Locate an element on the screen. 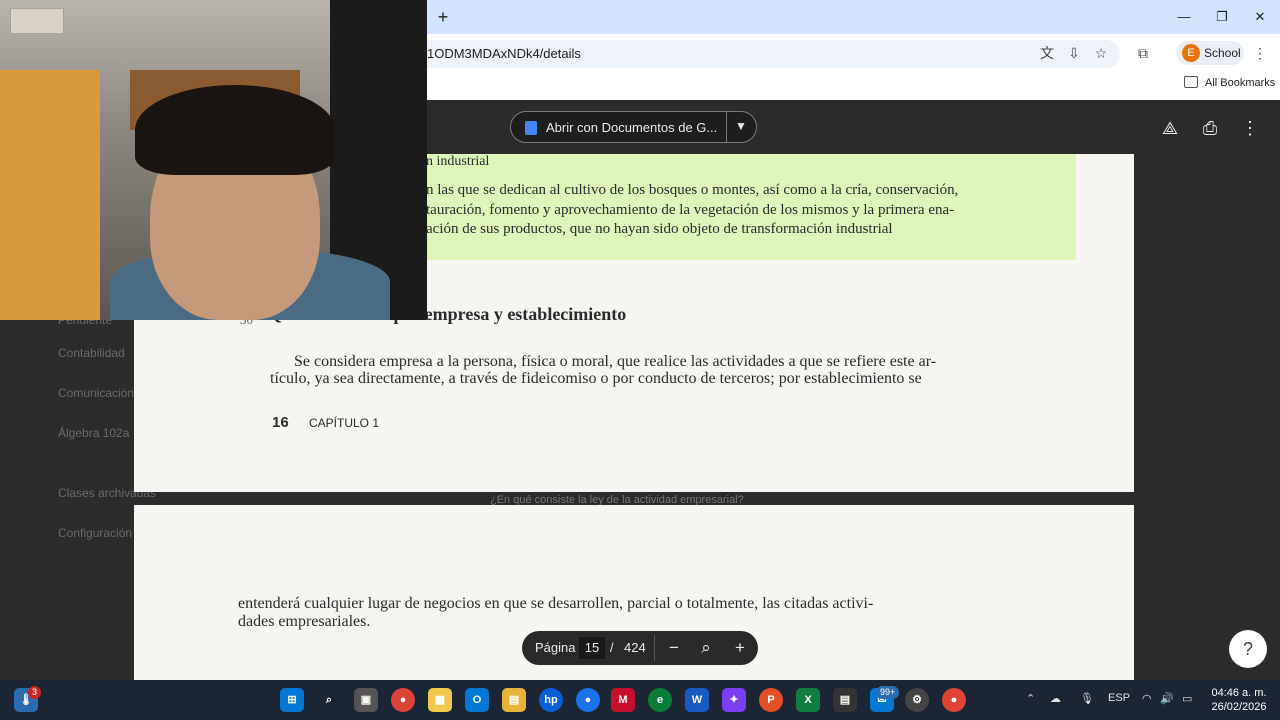 Image resolution: width=1280 pixels, height=720 pixels. cloud-icon: ☁ is located at coordinates (1055, 698).